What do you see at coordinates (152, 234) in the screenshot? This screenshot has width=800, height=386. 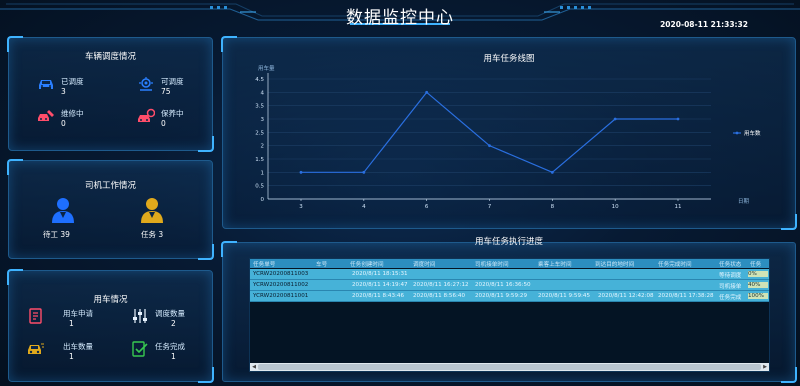 I see `driver-busy-label: 任务 3` at bounding box center [152, 234].